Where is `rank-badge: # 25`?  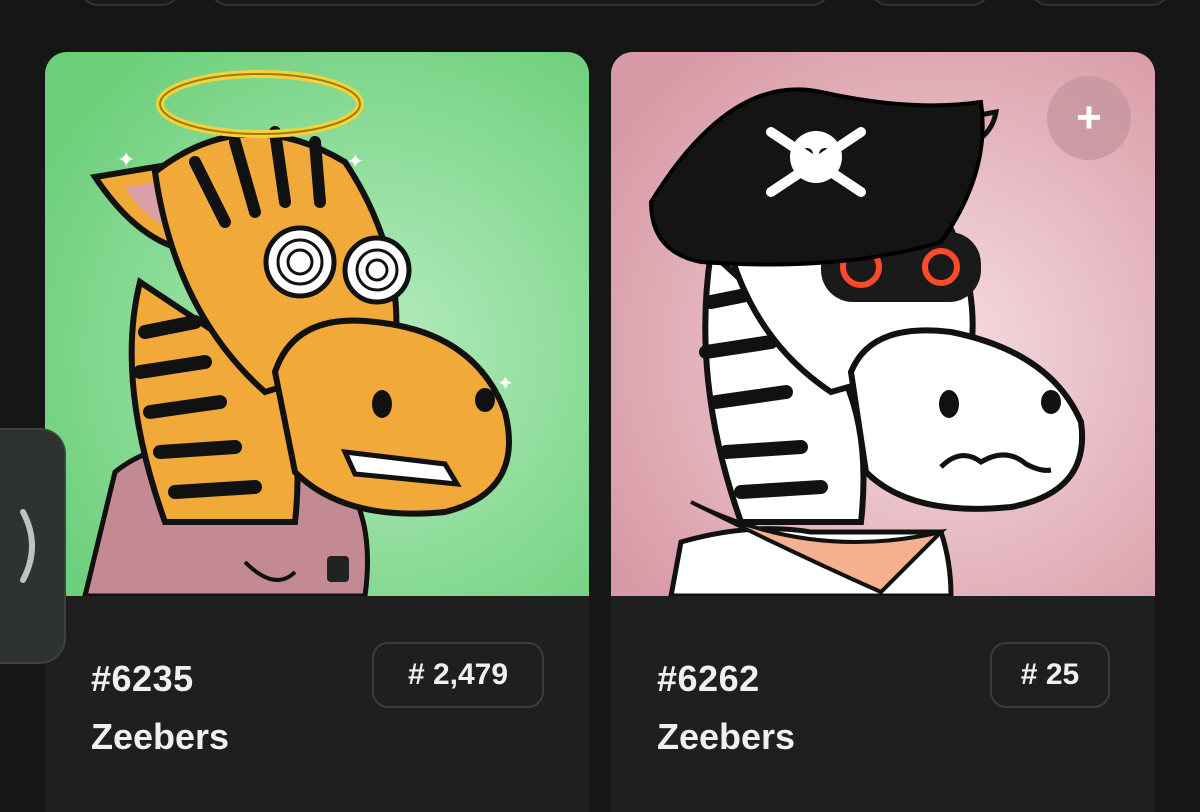 rank-badge: # 25 is located at coordinates (1050, 675).